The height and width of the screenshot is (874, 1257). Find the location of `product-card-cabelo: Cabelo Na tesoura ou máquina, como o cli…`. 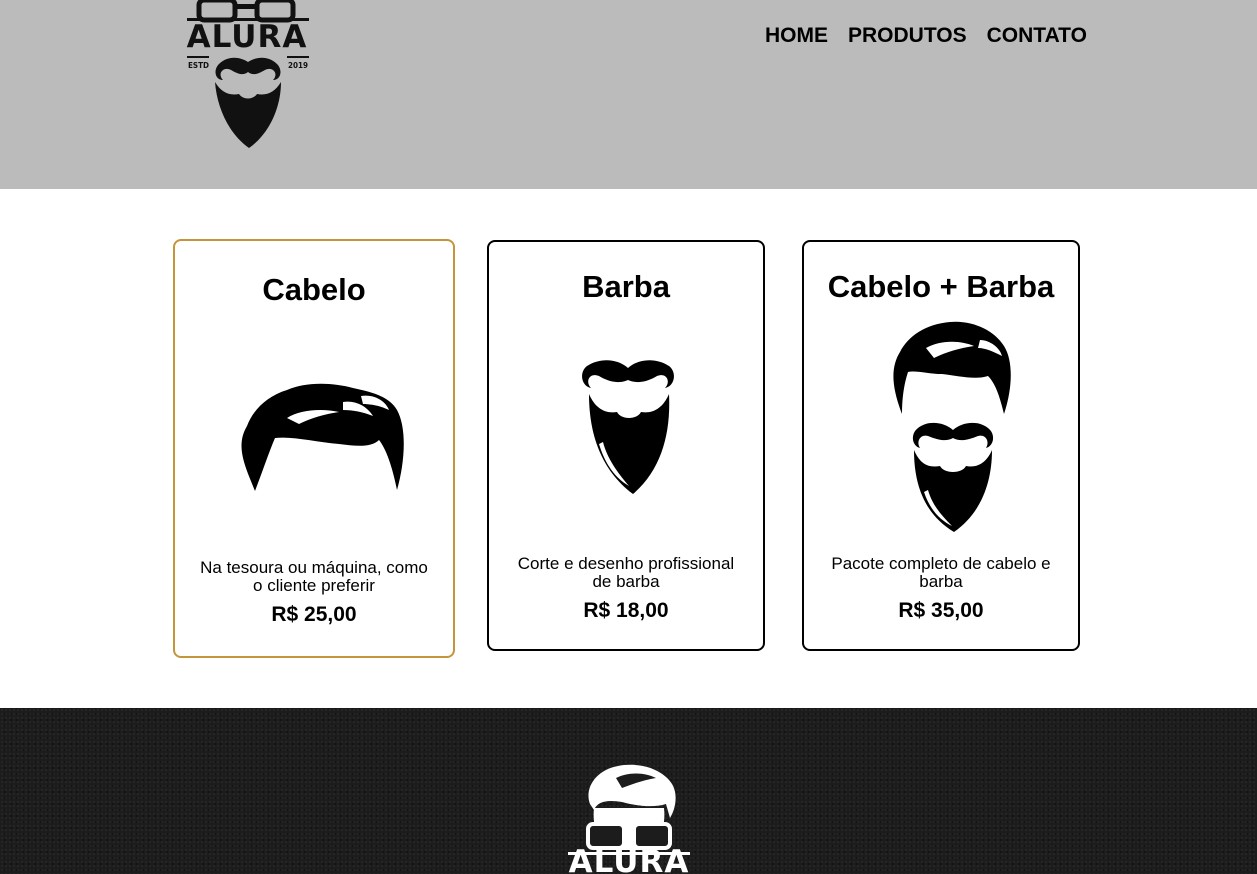

product-card-cabelo: Cabelo Na tesoura ou máquina, como o cli… is located at coordinates (314, 448).